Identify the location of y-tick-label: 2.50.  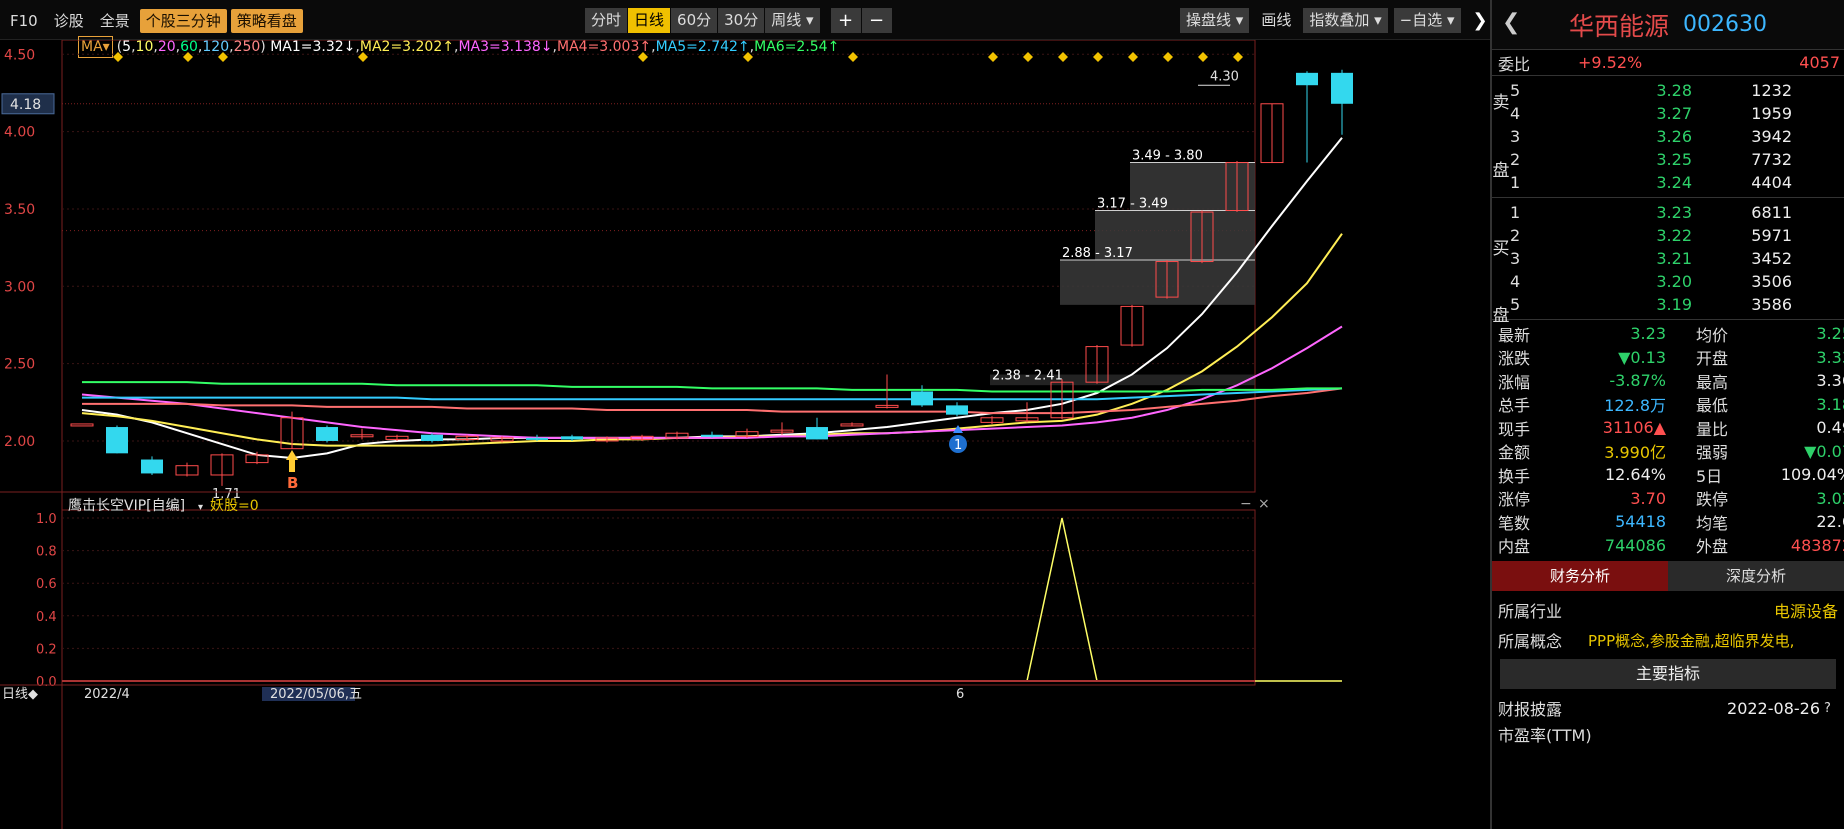
(19, 365).